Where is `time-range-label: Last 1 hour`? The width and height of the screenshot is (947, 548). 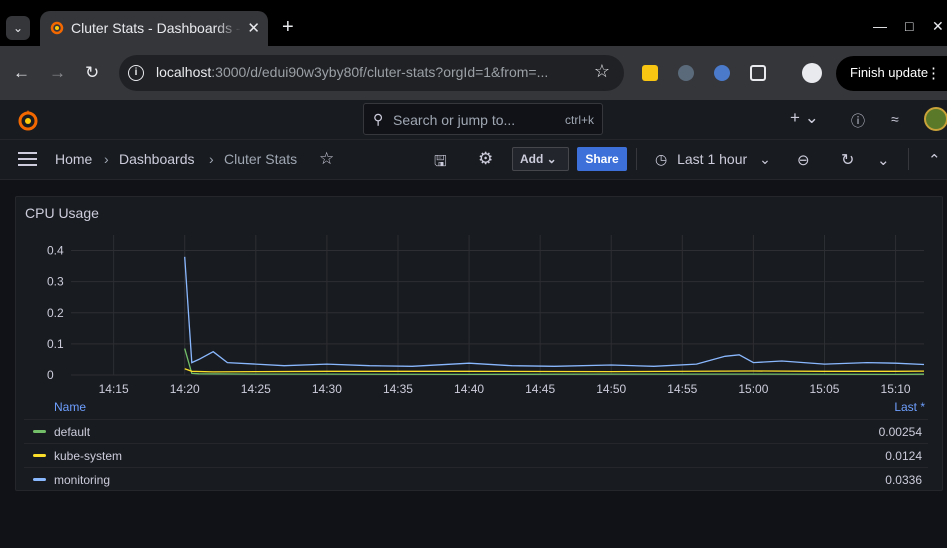 time-range-label: Last 1 hour is located at coordinates (712, 159).